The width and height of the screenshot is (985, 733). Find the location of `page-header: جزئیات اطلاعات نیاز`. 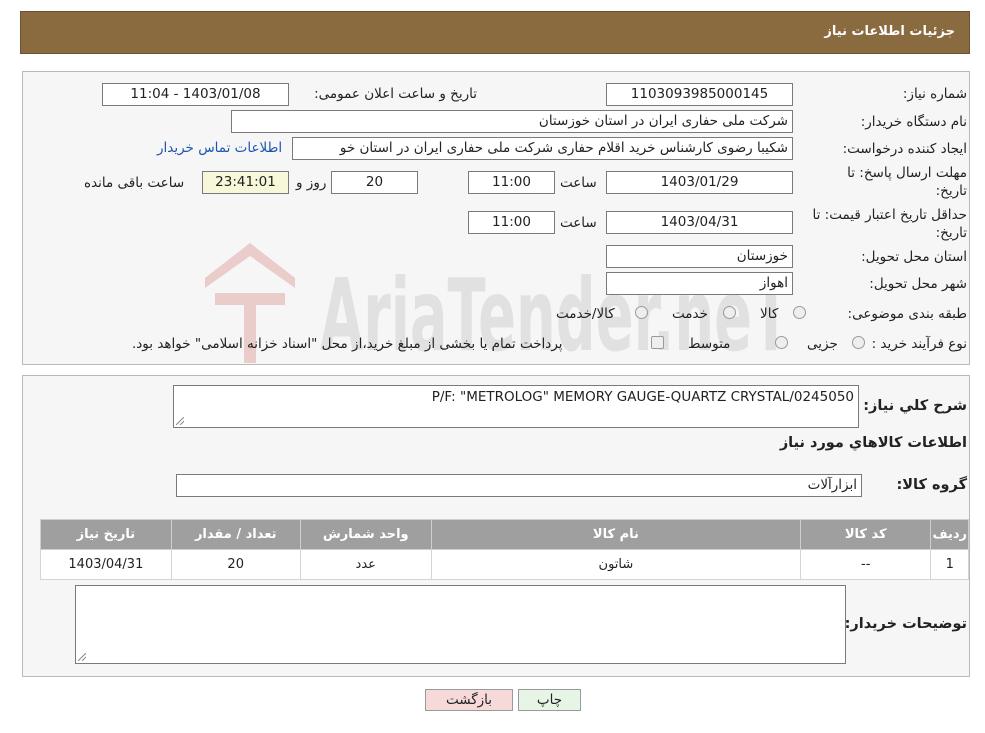

page-header: جزئیات اطلاعات نیاز is located at coordinates (495, 32).